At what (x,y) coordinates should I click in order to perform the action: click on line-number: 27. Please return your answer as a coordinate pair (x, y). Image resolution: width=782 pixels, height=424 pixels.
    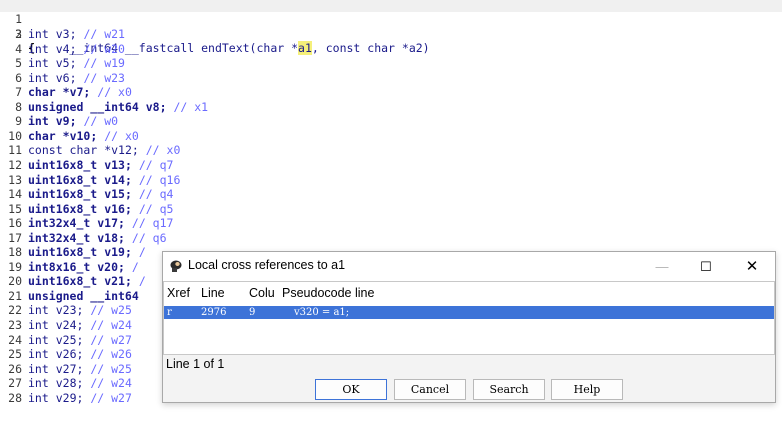
    Looking at the image, I should click on (15, 383).